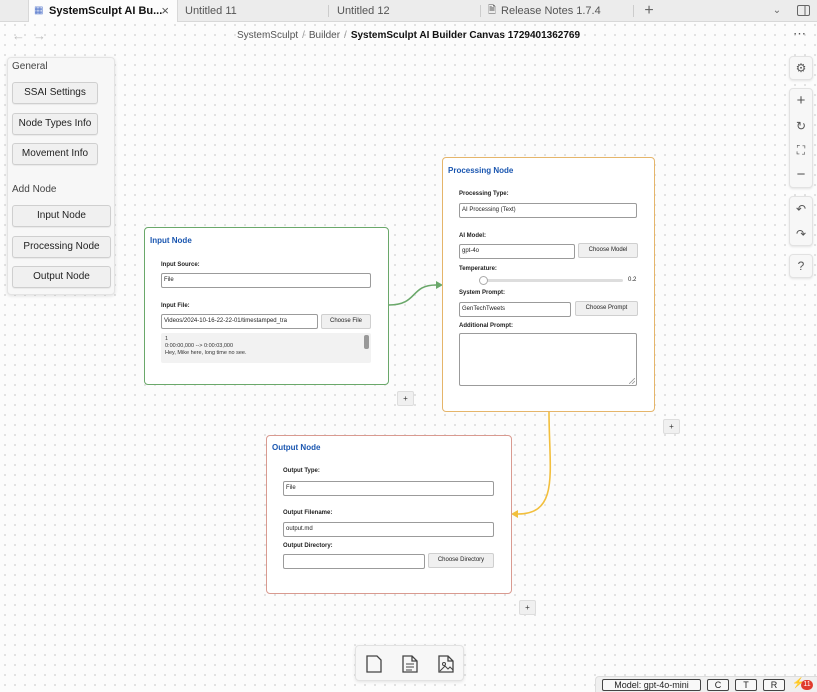 The image size is (817, 692). Describe the element at coordinates (206, 353) in the screenshot. I see `preview-line: Hey, Mike here, long time no see.` at that location.